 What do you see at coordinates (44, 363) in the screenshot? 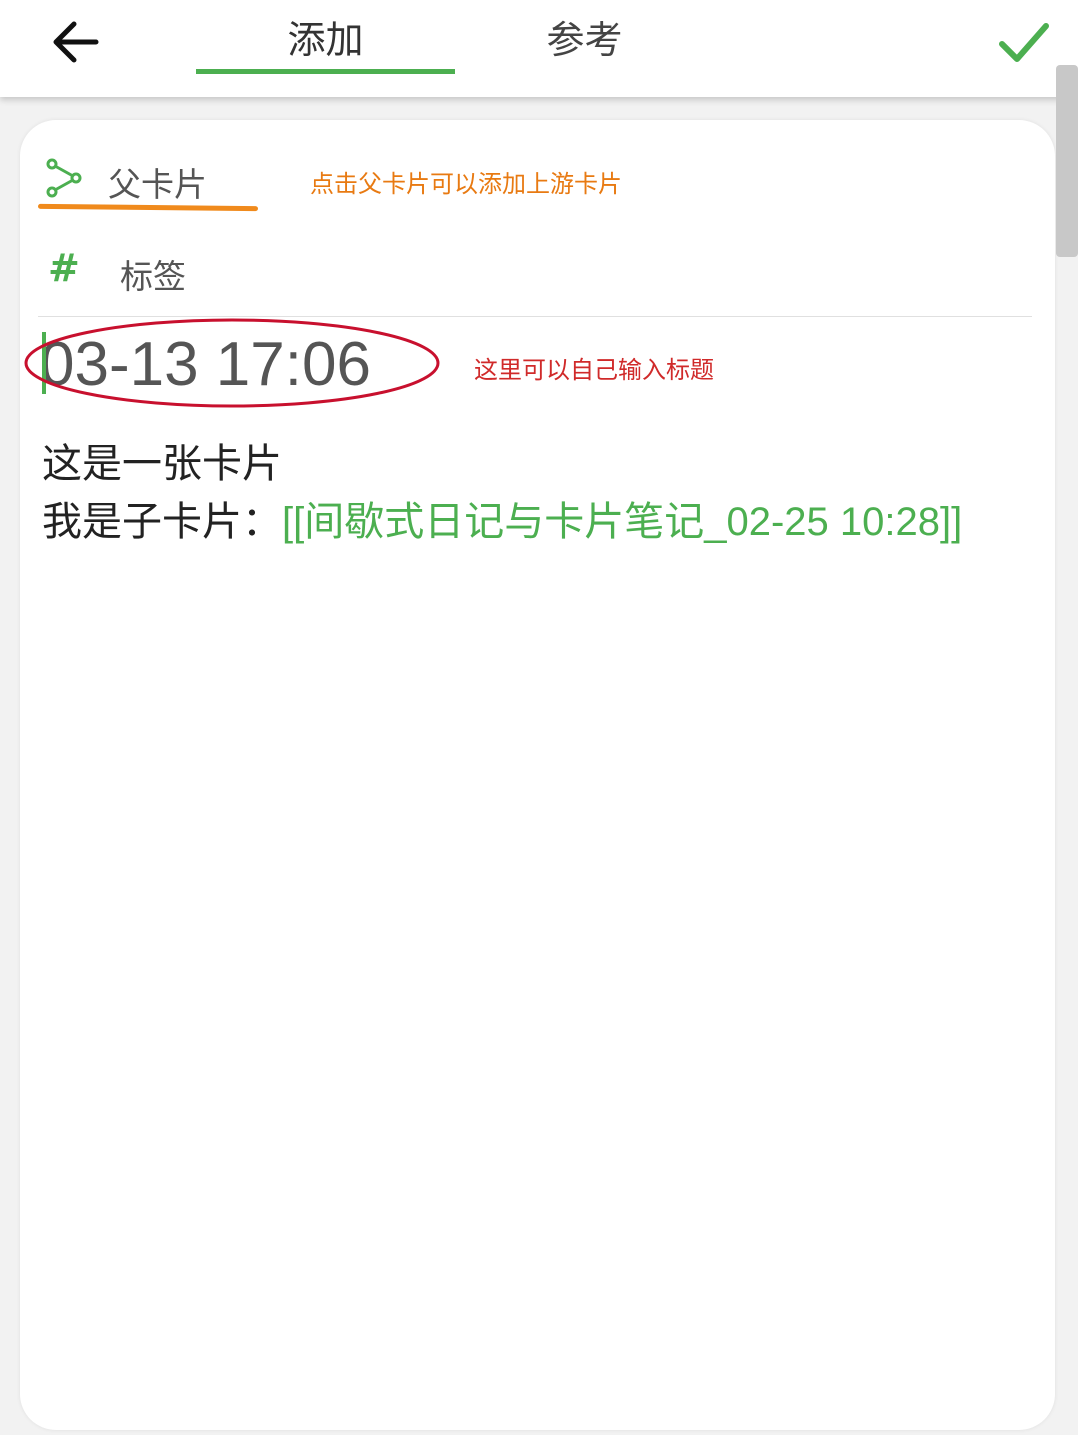
I see `text-caret` at bounding box center [44, 363].